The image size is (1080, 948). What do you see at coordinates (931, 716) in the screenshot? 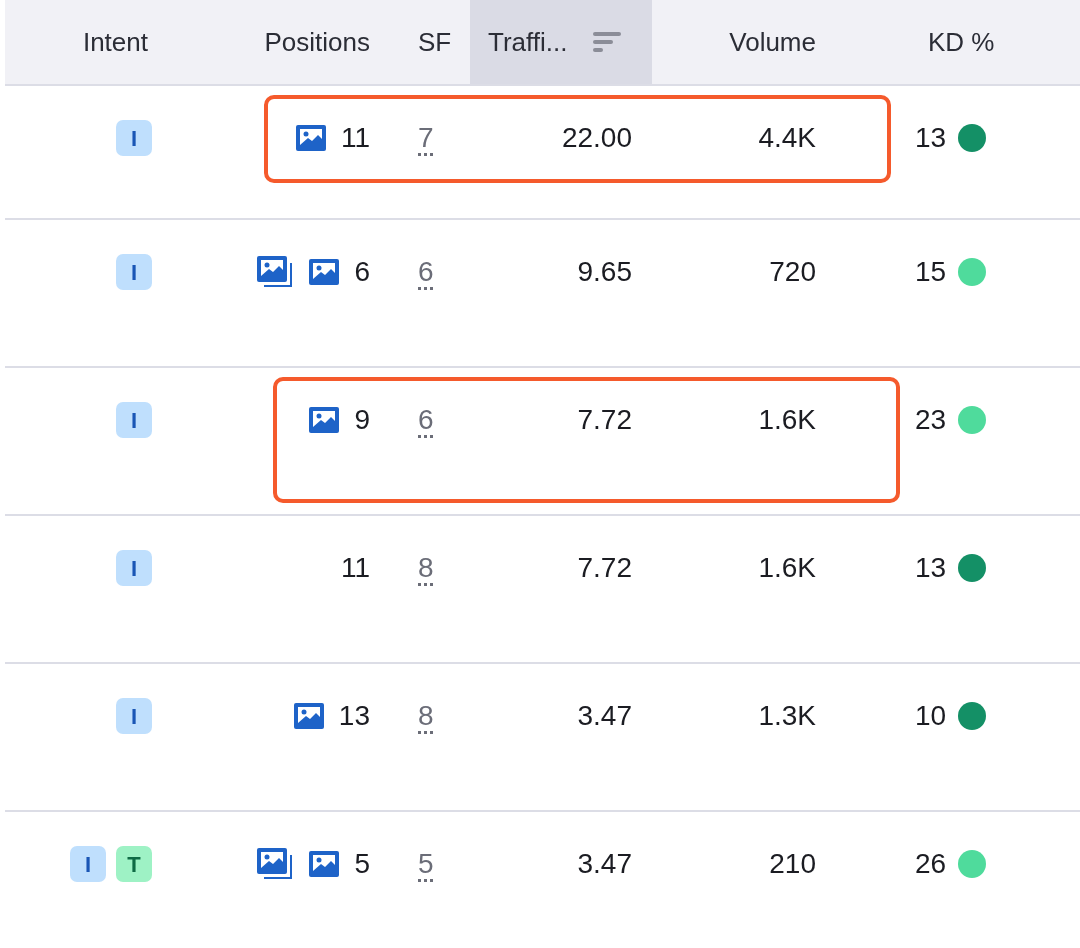
I see `kd-value: 10` at bounding box center [931, 716].